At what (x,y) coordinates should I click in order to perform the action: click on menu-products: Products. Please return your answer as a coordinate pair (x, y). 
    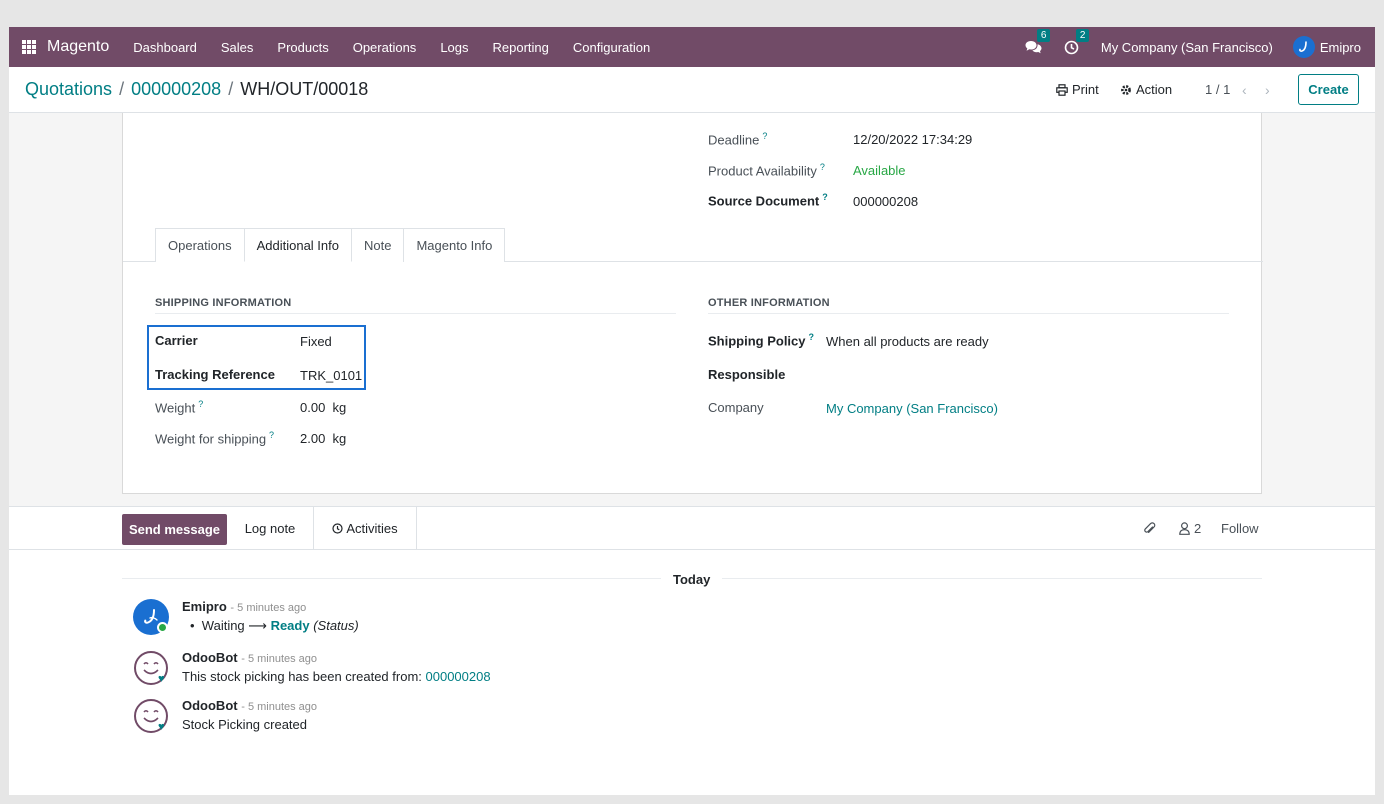
    Looking at the image, I should click on (302, 47).